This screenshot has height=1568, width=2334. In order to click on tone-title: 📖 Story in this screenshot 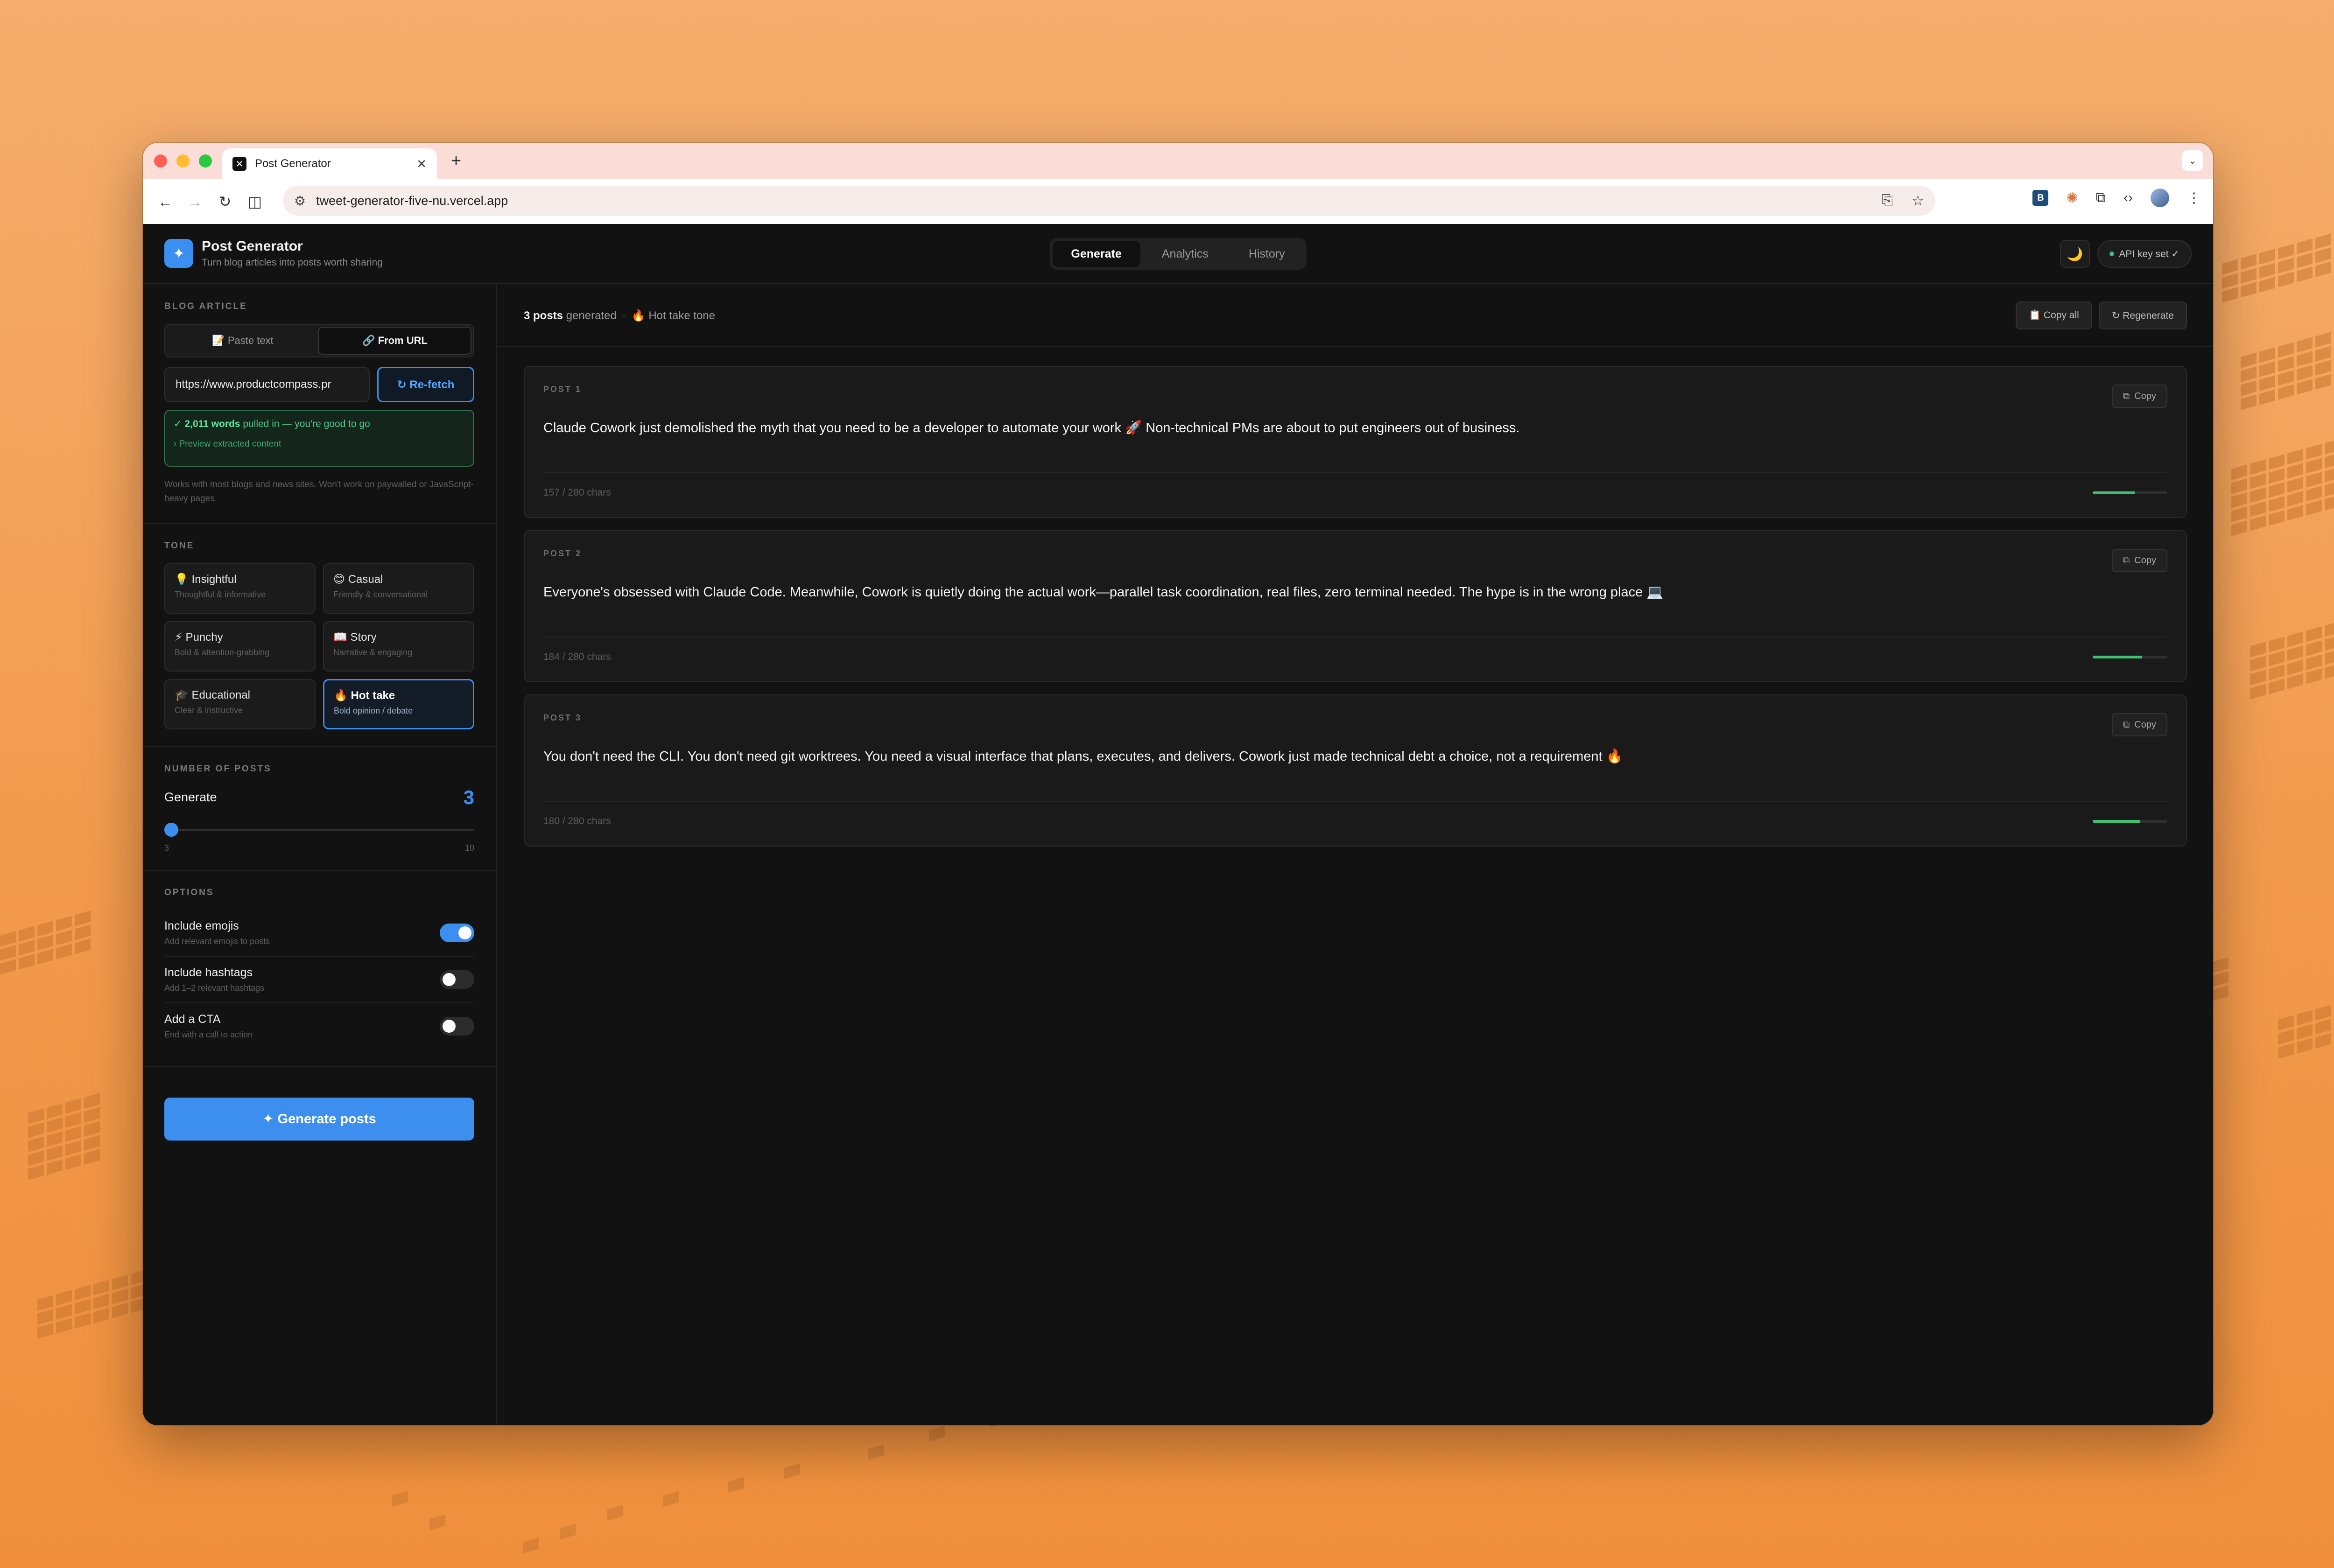, I will do `click(355, 637)`.